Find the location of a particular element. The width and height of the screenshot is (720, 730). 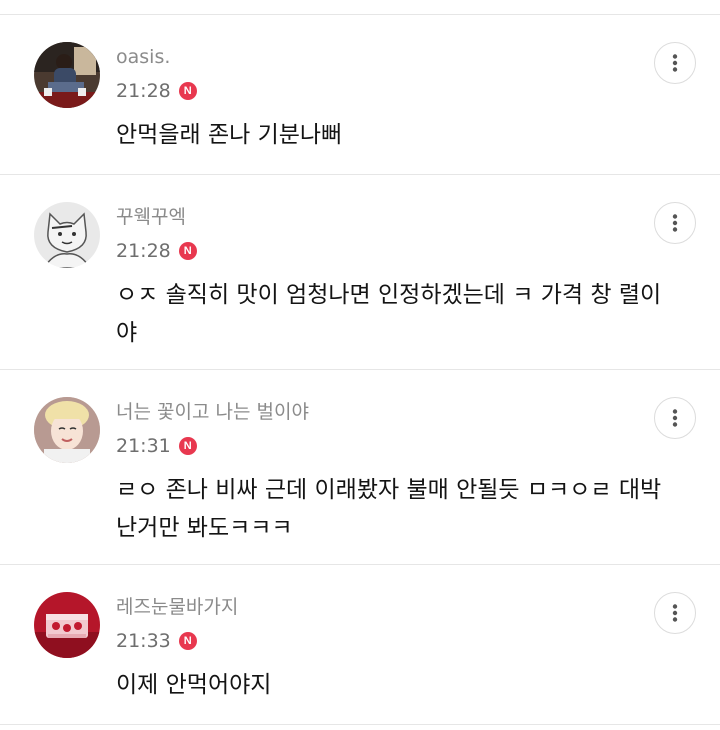

comment-nickname: 레즈눈물바가지 is located at coordinates (177, 607).